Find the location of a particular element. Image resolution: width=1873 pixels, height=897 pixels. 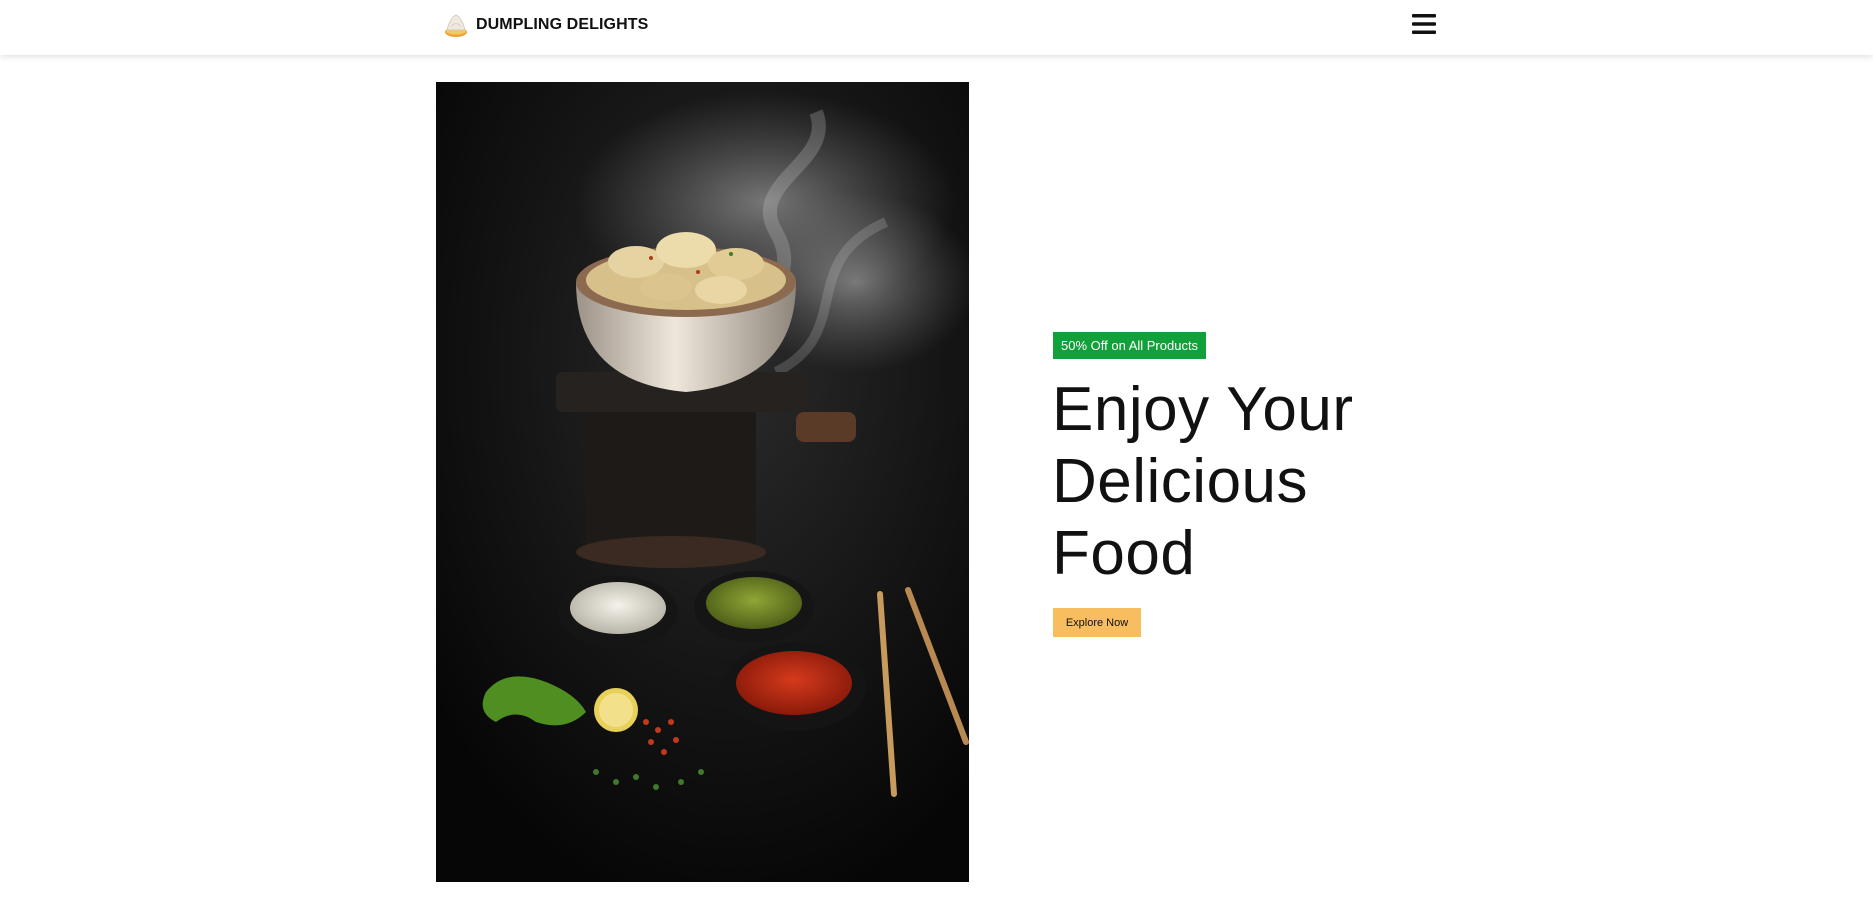

hamburger-menu-icon is located at coordinates (1424, 24).